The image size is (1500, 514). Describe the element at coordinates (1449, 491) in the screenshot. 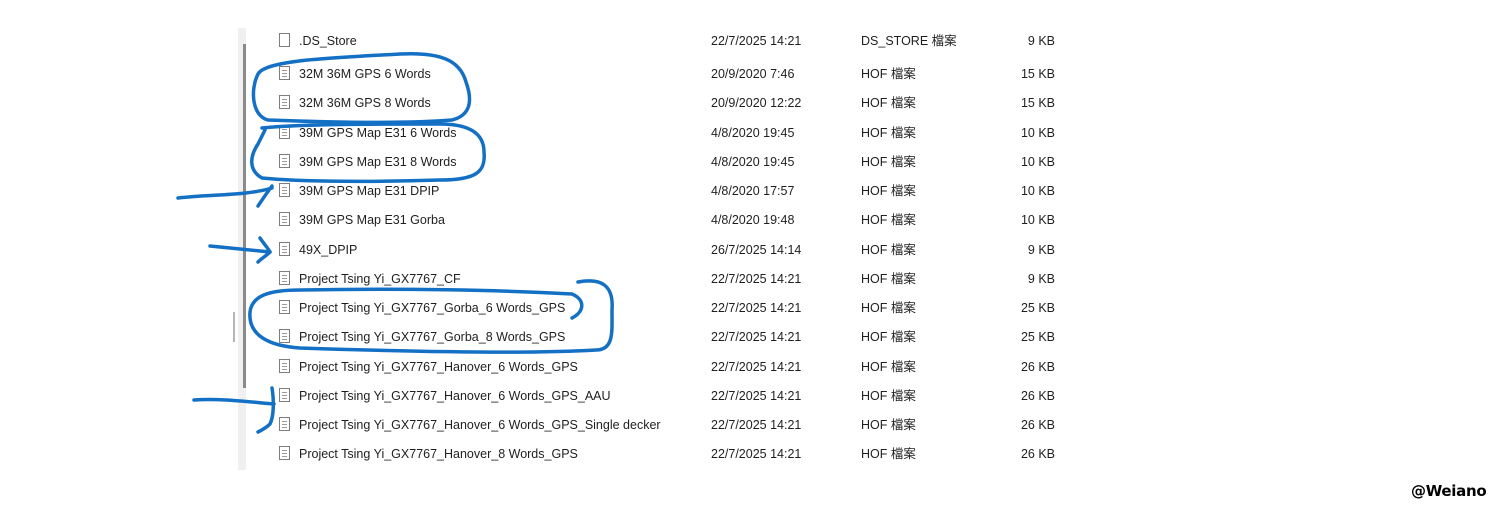

I see `watermark: @Weiano` at that location.